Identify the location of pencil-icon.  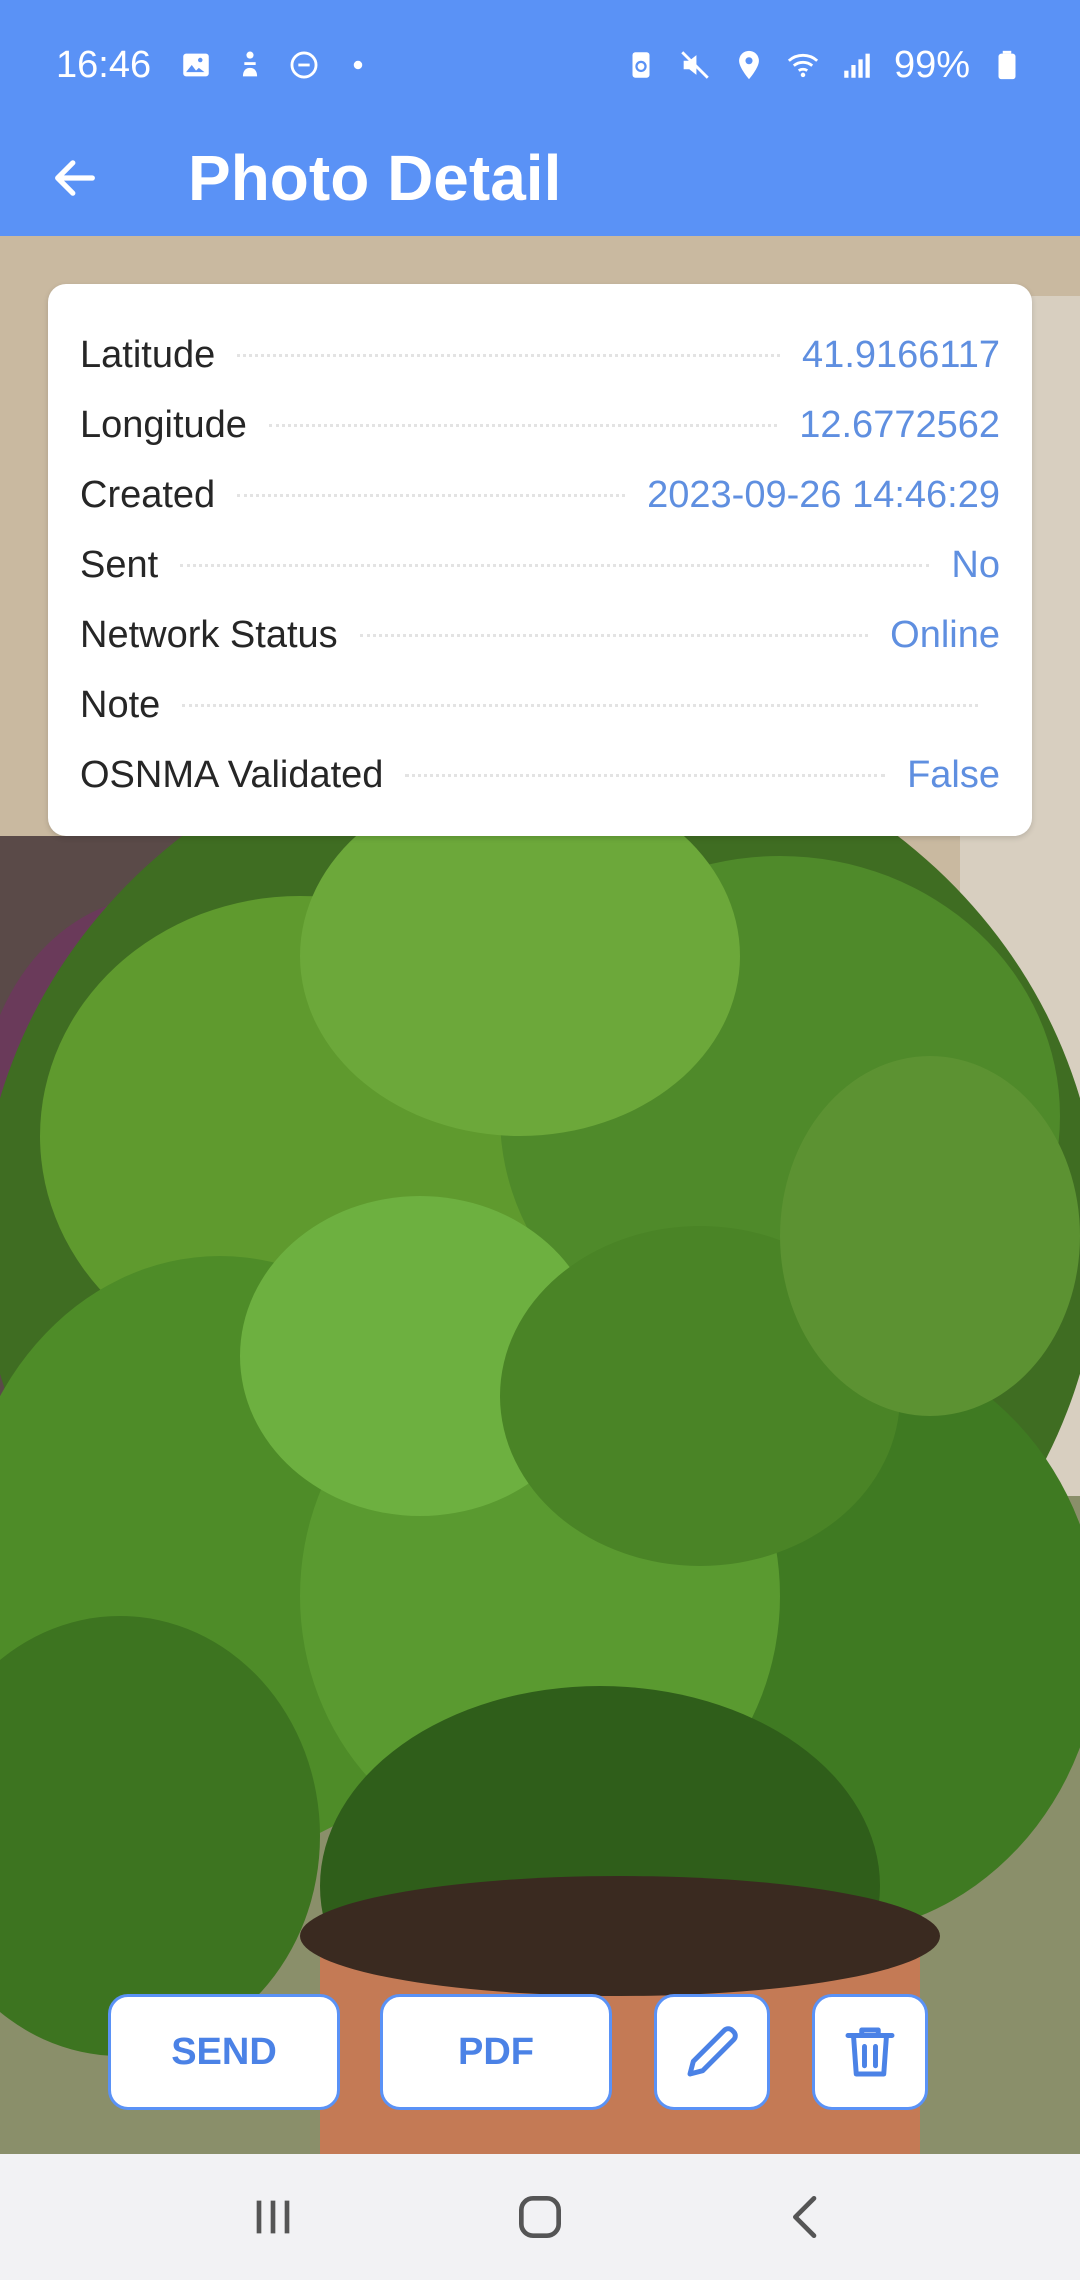
(712, 2051).